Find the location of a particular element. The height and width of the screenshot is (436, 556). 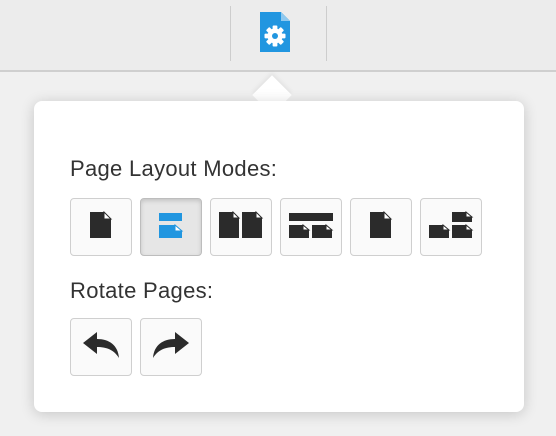

rotate-clockwise-icon is located at coordinates (171, 347).